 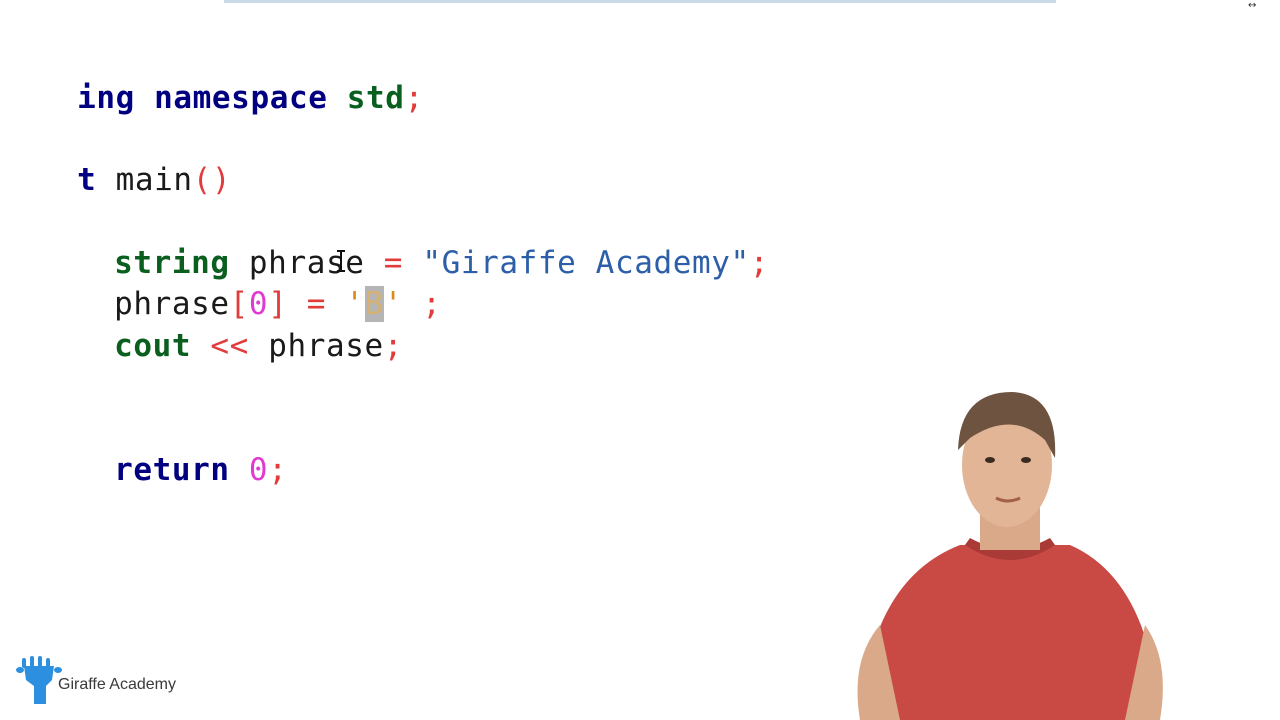 What do you see at coordinates (172, 470) in the screenshot?
I see `code-token: return` at bounding box center [172, 470].